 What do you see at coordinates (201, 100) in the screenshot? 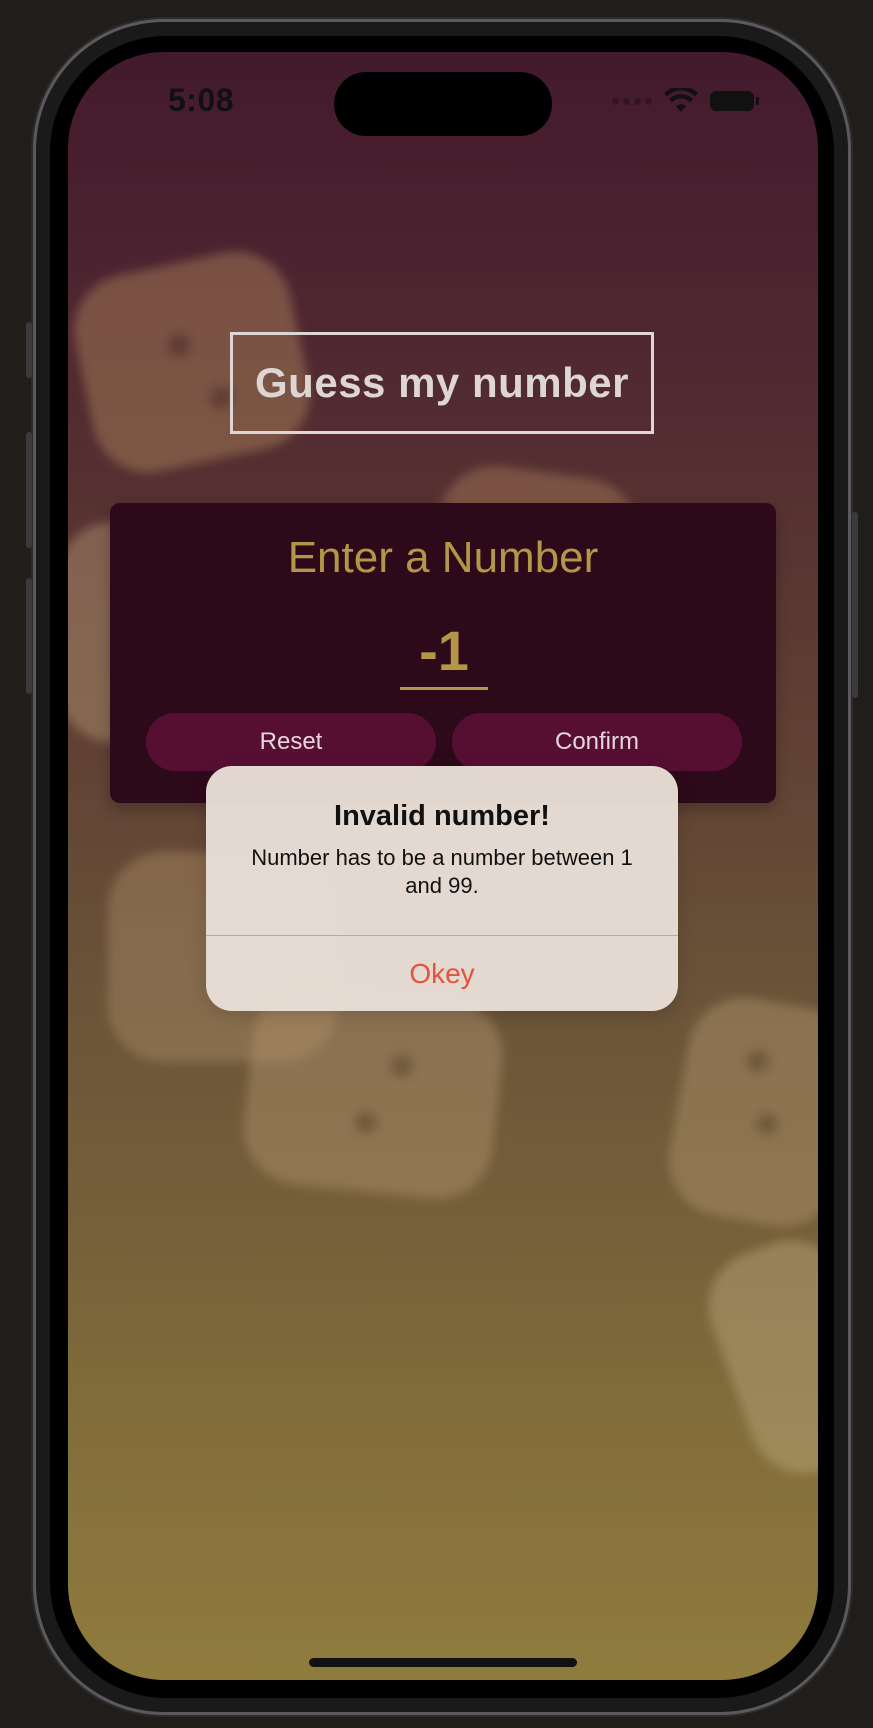
I see `status-time: 5:08` at bounding box center [201, 100].